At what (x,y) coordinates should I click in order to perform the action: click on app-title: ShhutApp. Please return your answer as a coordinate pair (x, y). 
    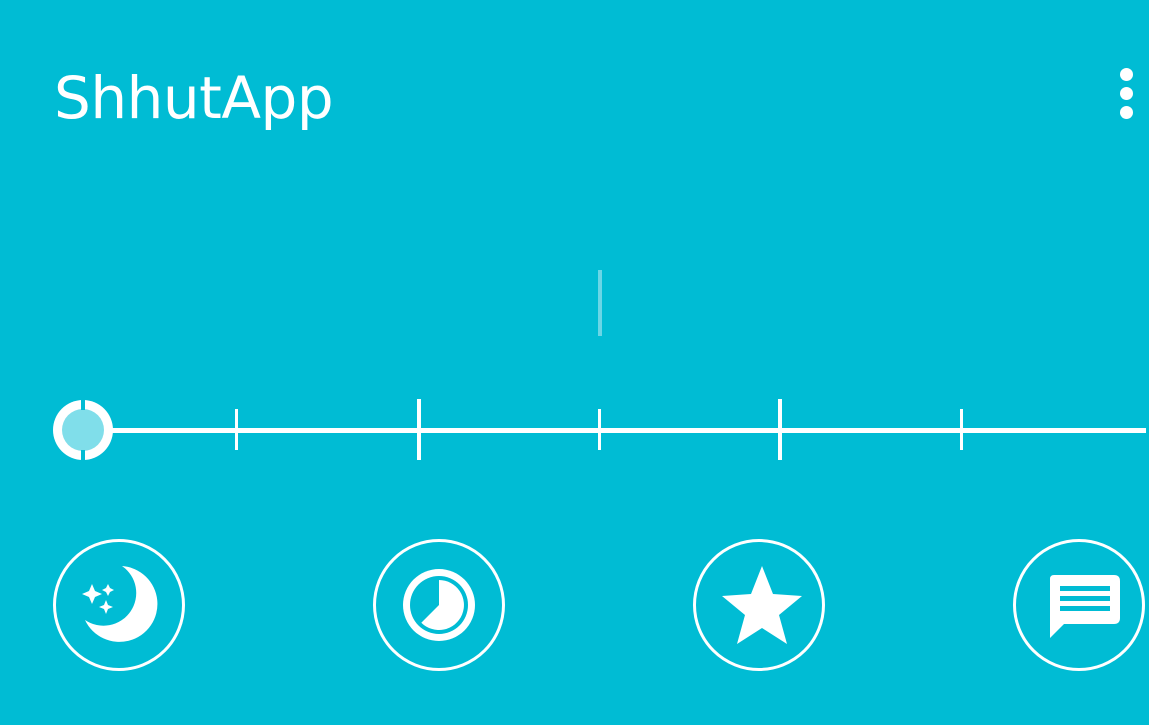
    Looking at the image, I should click on (194, 98).